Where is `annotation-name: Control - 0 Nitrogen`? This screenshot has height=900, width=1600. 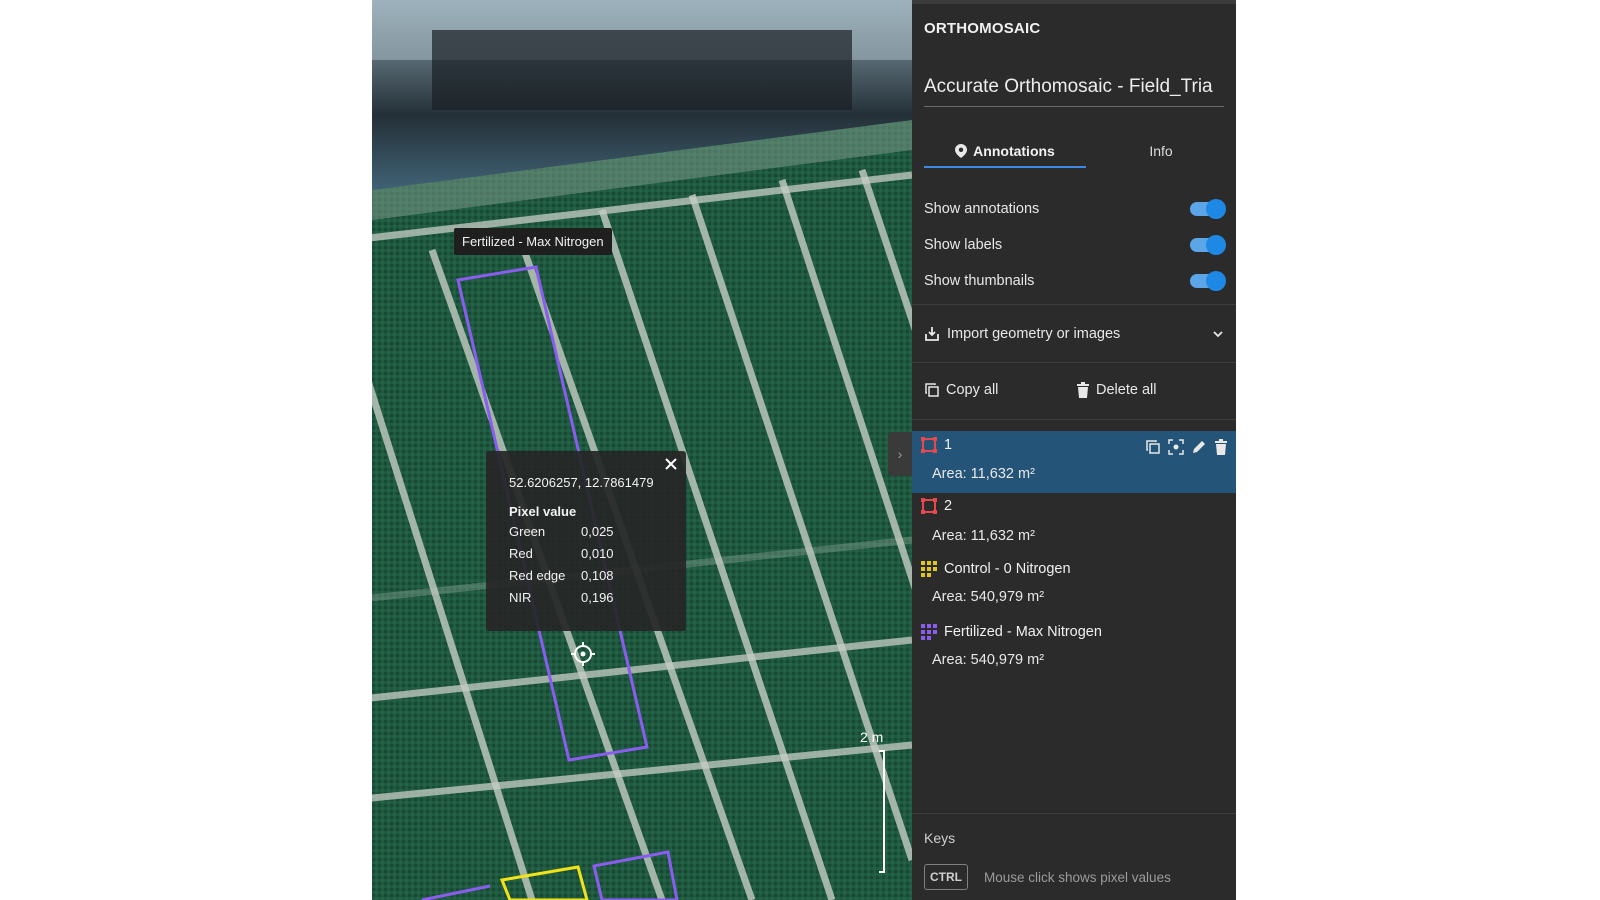 annotation-name: Control - 0 Nitrogen is located at coordinates (1007, 569).